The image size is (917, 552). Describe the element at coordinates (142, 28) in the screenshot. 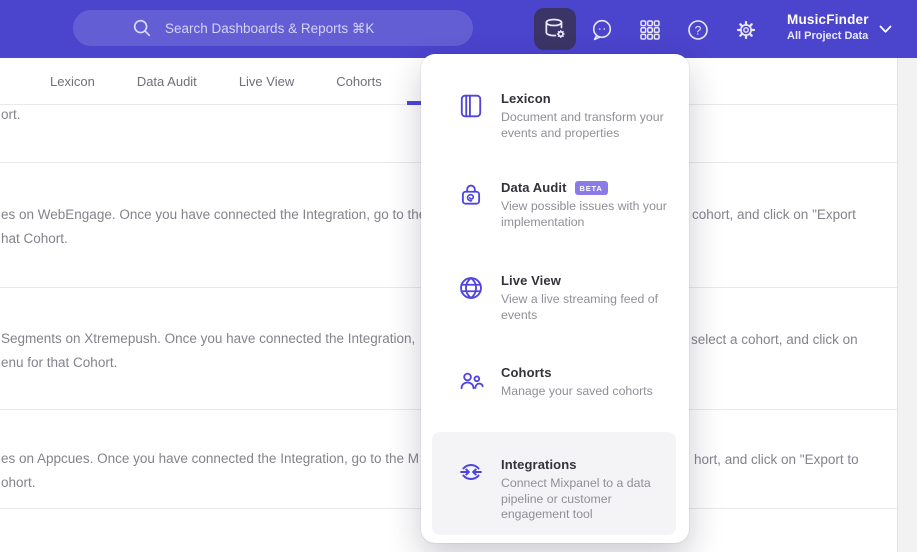

I see `search-icon` at that location.